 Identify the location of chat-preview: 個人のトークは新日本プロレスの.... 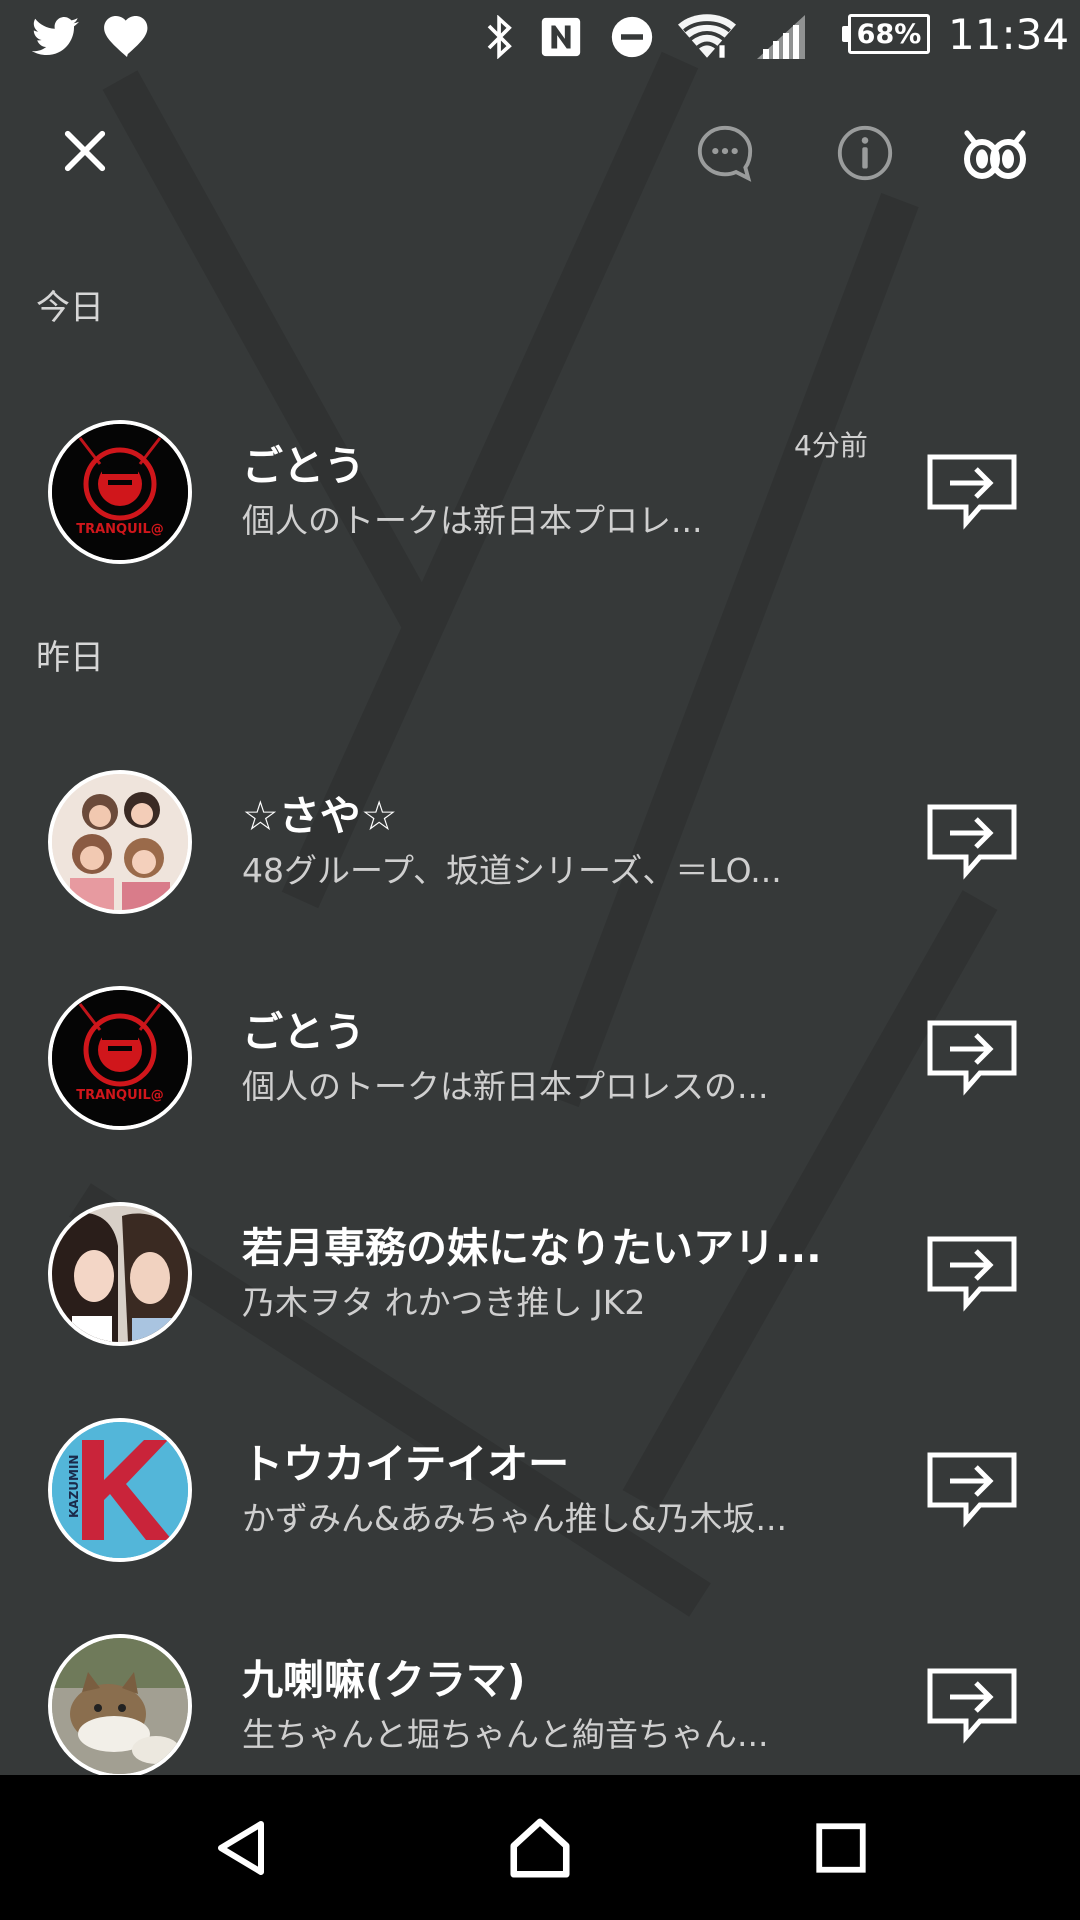
(505, 1086).